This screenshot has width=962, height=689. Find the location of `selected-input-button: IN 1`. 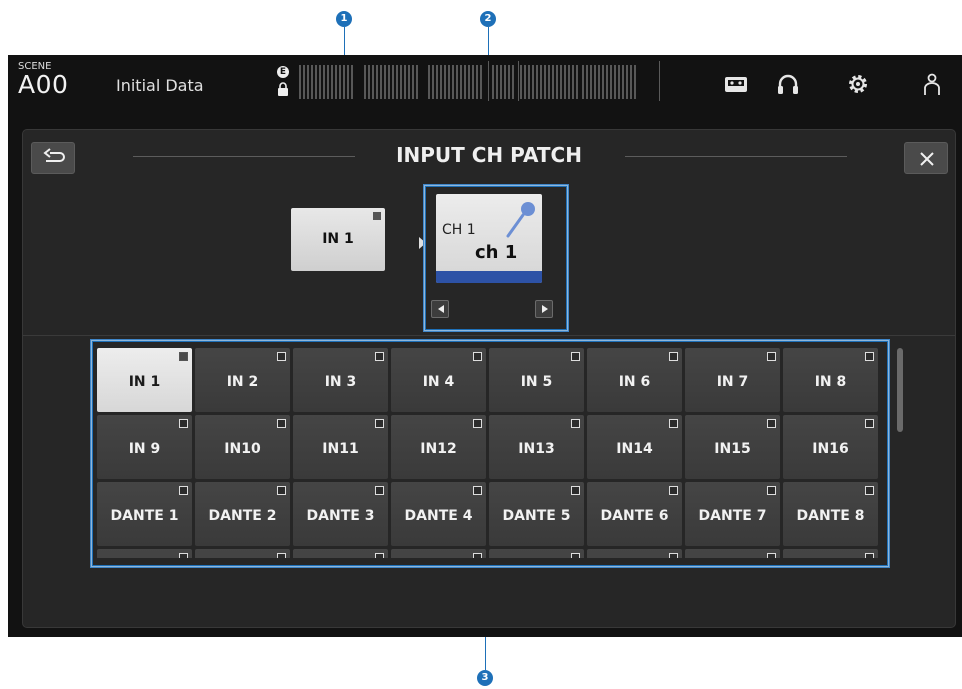

selected-input-button: IN 1 is located at coordinates (338, 239).